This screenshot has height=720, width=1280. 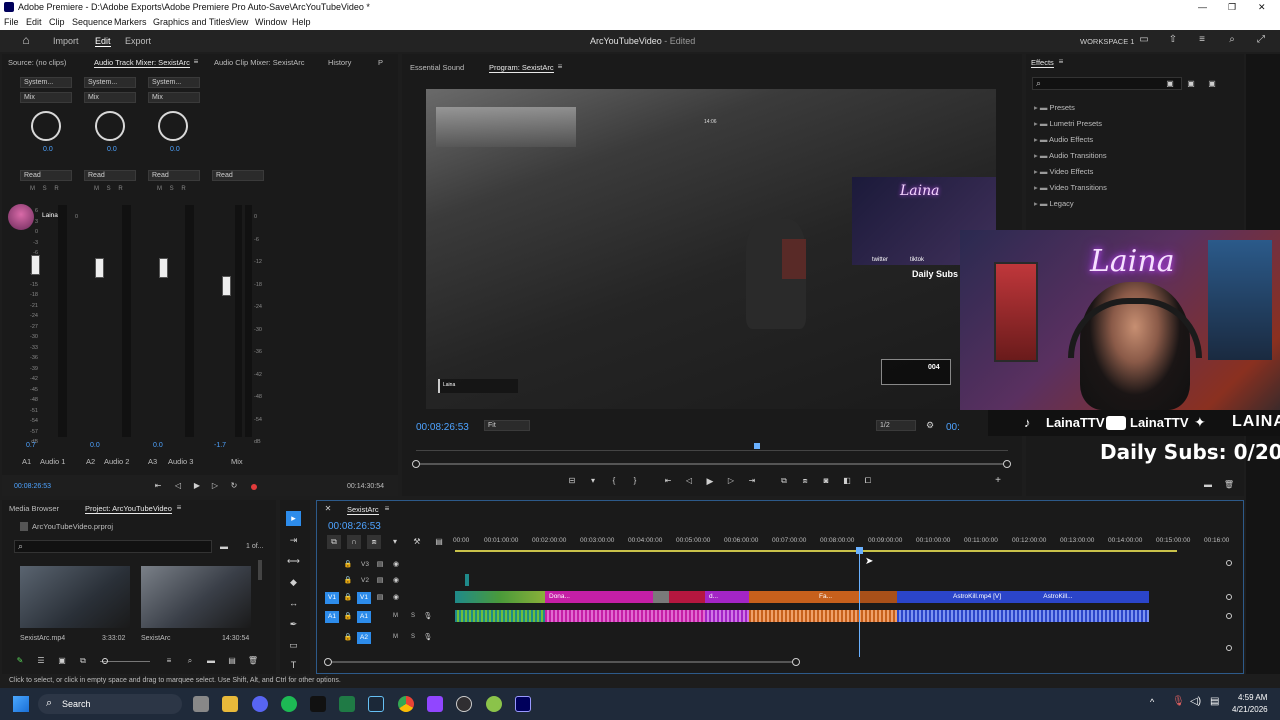 I want to click on track-label: V2, so click(x=365, y=580).